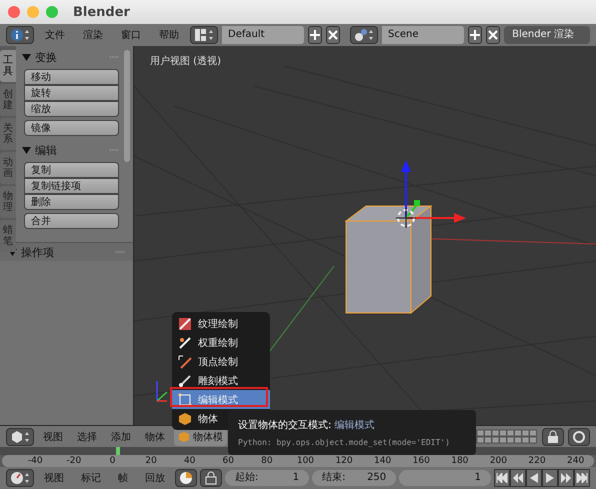  Describe the element at coordinates (35, 461) in the screenshot. I see `frame-number: -40` at that location.